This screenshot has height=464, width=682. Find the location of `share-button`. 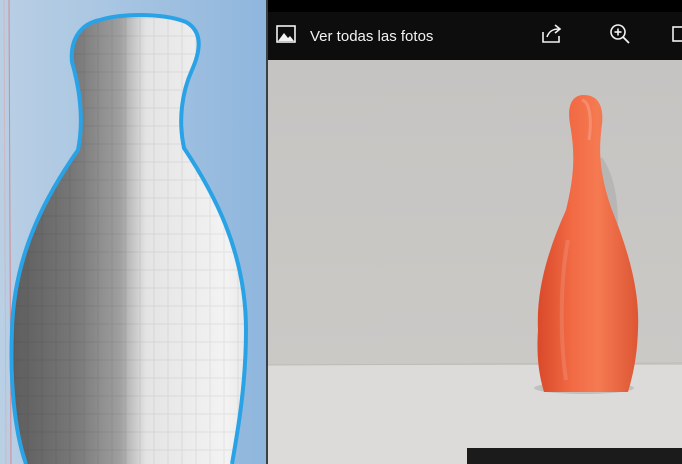

share-button is located at coordinates (552, 36).